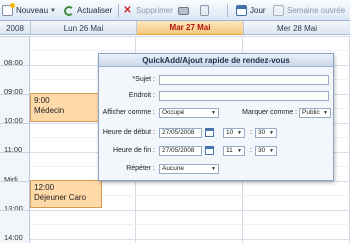 The image size is (350, 243). Describe the element at coordinates (244, 96) in the screenshot. I see `location-input` at that location.